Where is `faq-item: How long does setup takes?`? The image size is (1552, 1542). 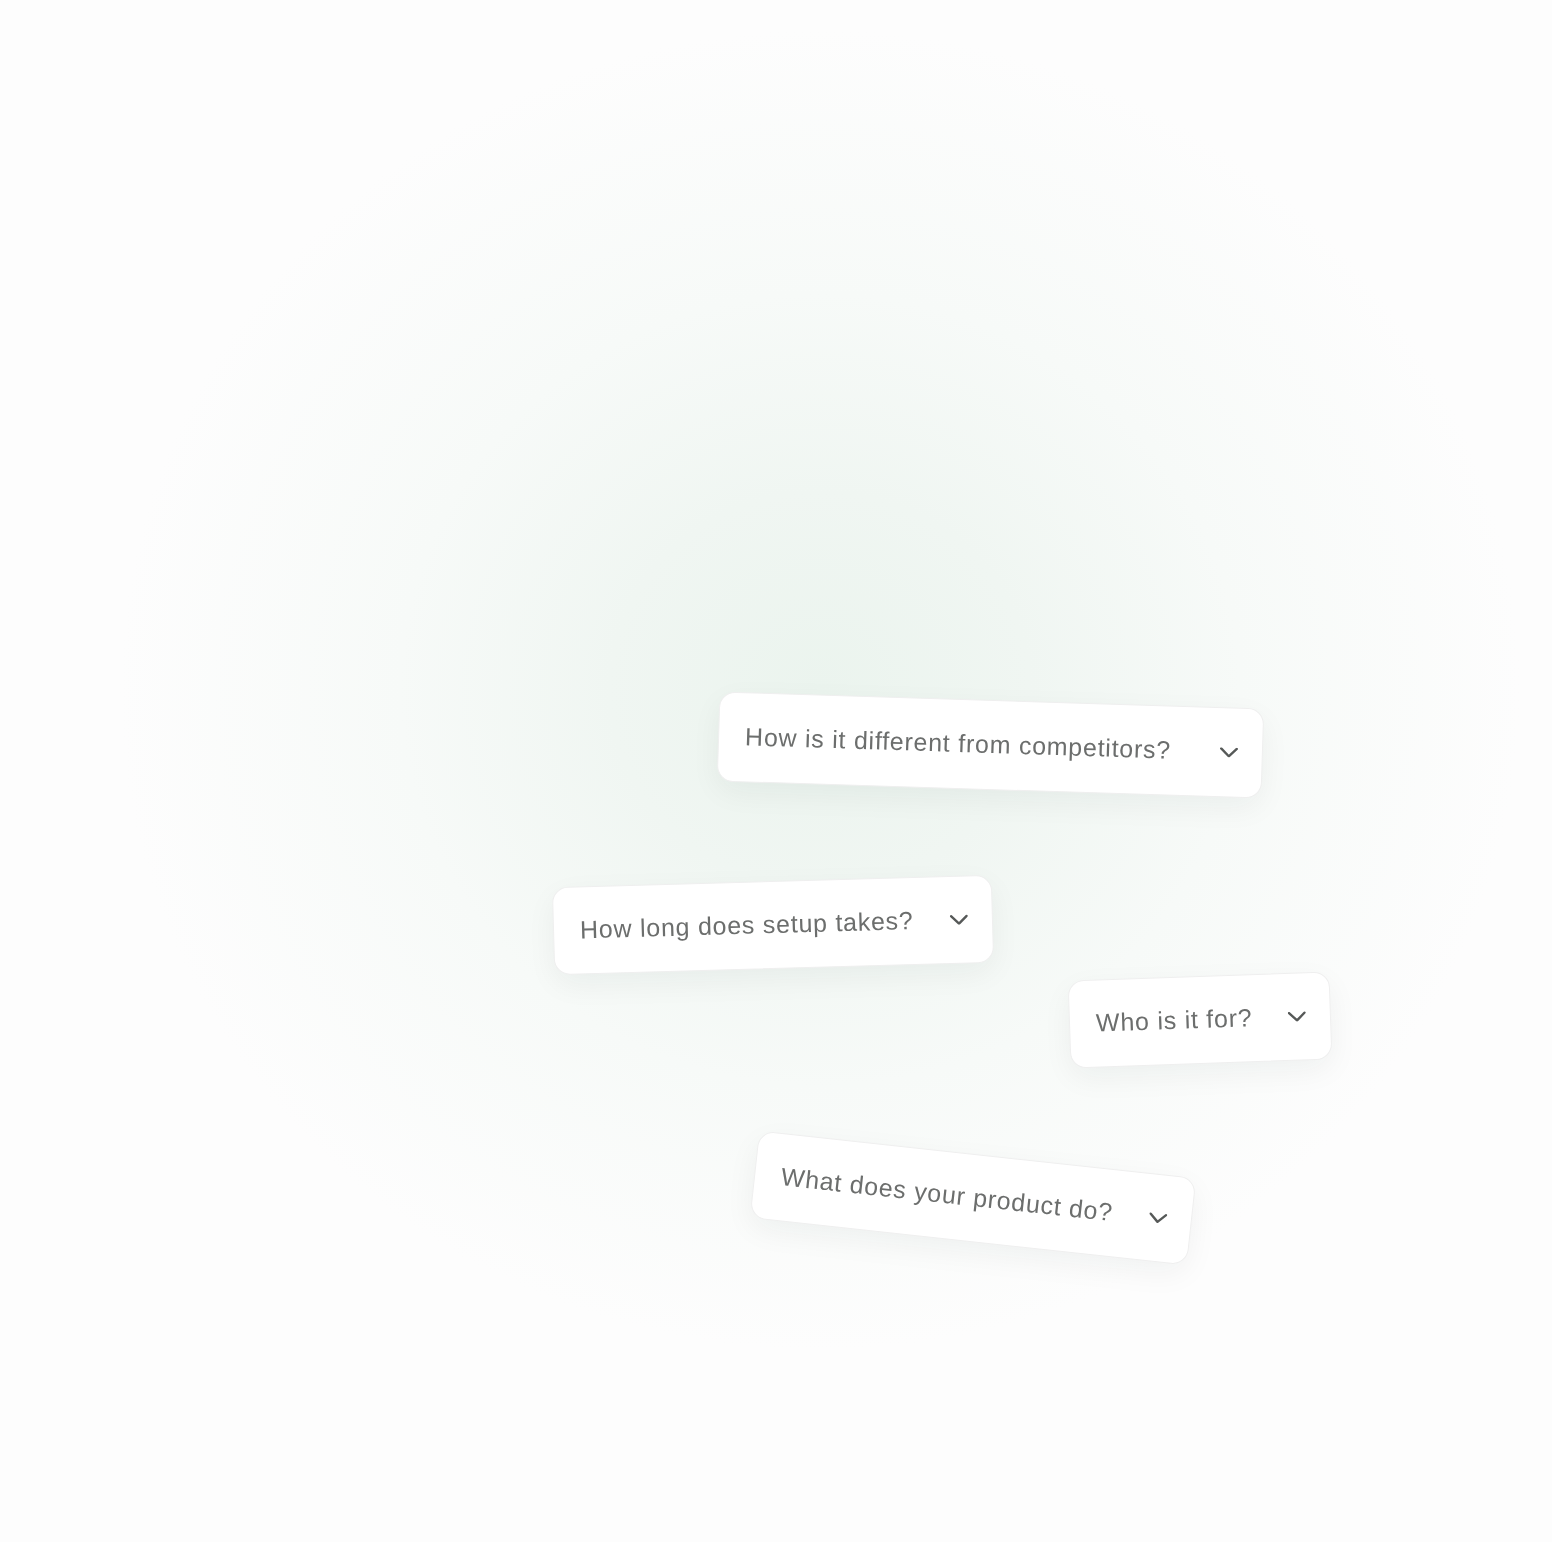 faq-item: How long does setup takes? is located at coordinates (773, 925).